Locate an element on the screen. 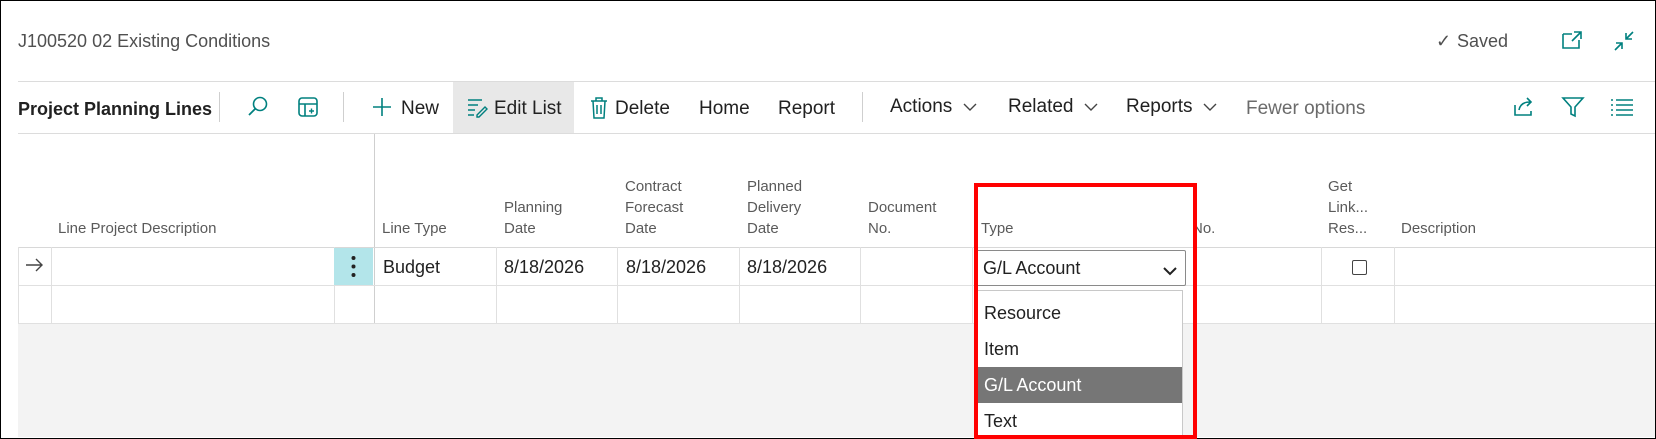 The width and height of the screenshot is (1656, 439). cell-line-type: Budget is located at coordinates (411, 267).